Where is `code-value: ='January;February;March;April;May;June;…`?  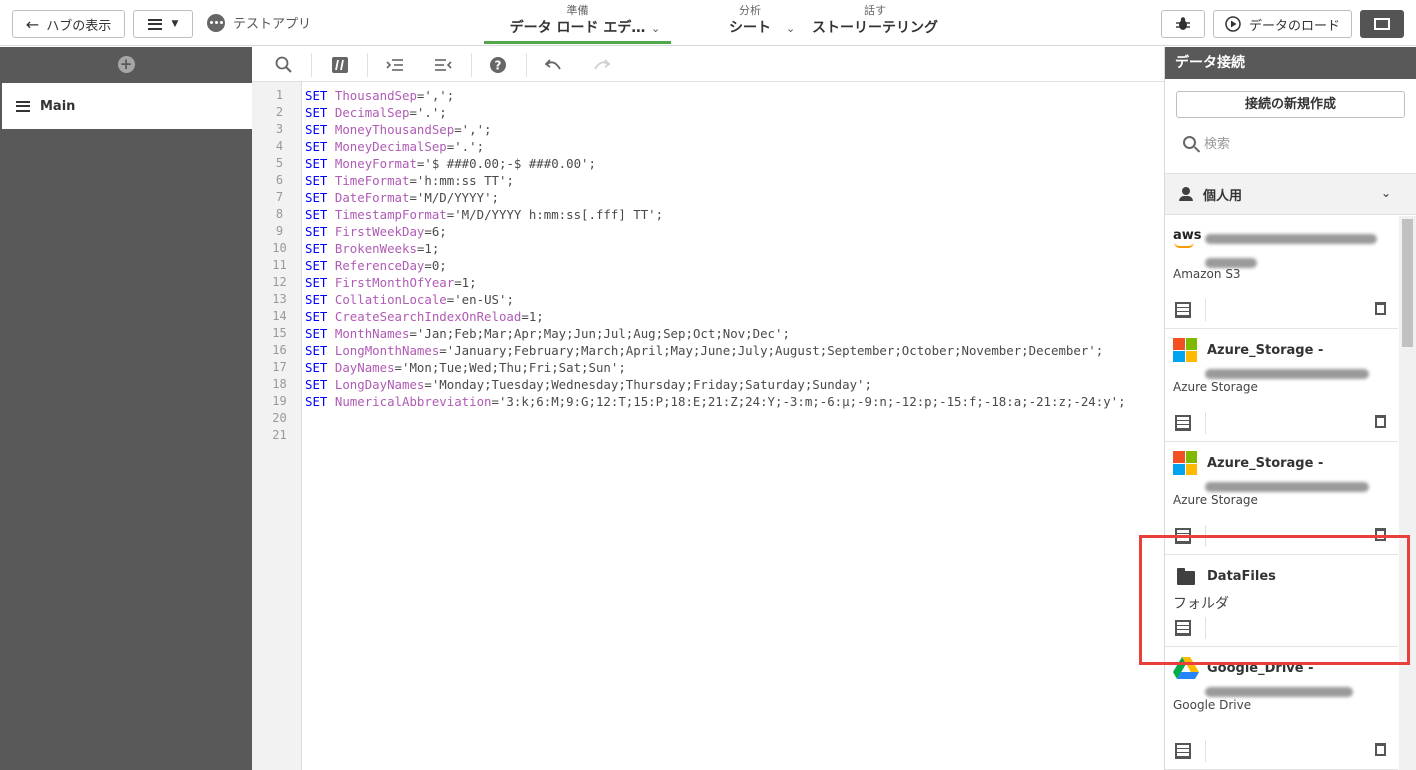
code-value: ='January;February;March;April;May;June;… is located at coordinates (771, 350).